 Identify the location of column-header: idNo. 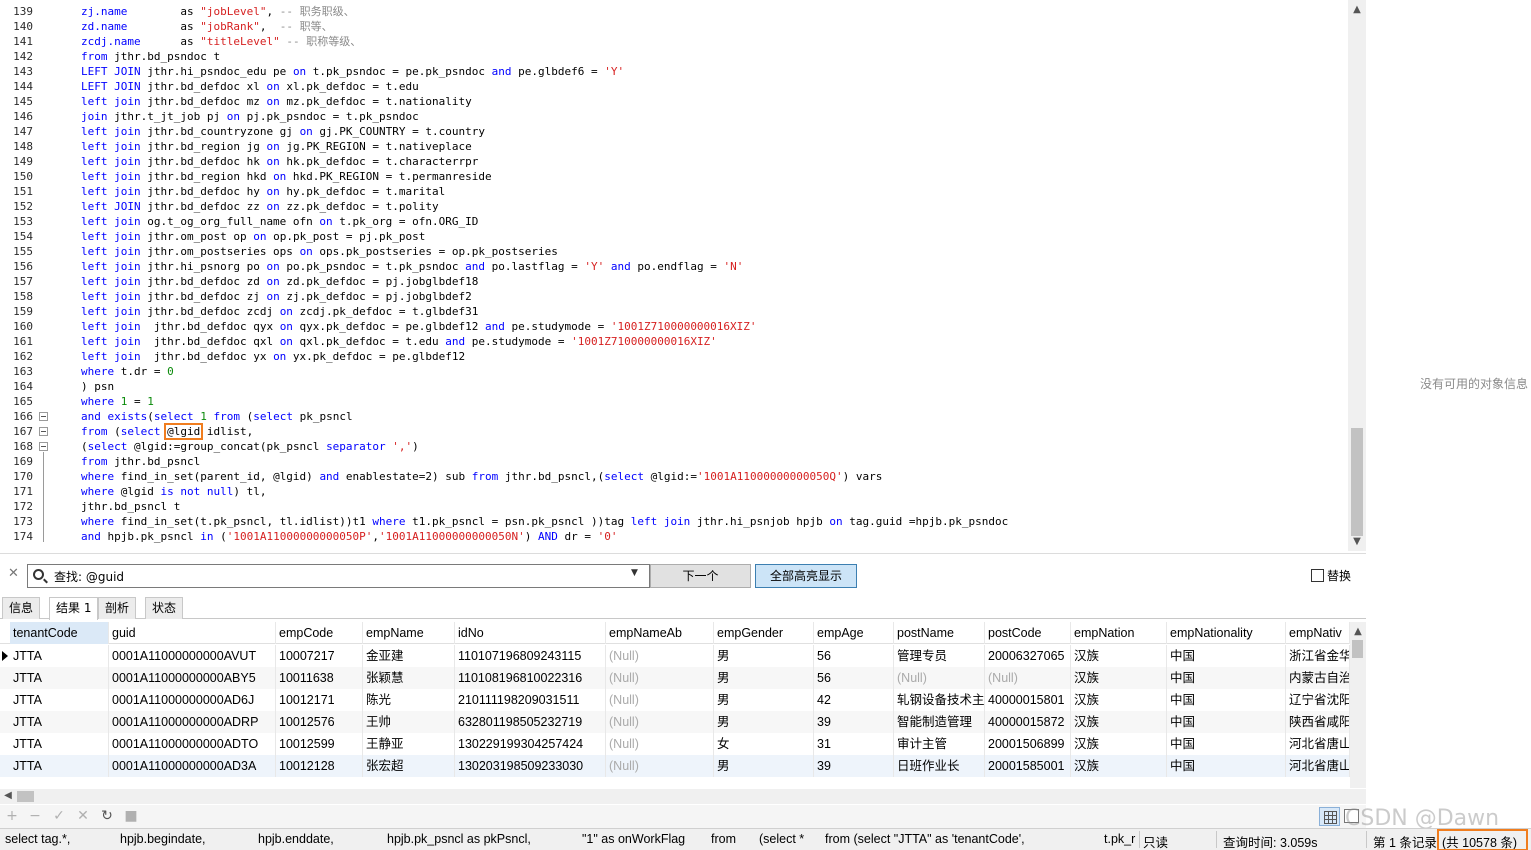
(530, 633).